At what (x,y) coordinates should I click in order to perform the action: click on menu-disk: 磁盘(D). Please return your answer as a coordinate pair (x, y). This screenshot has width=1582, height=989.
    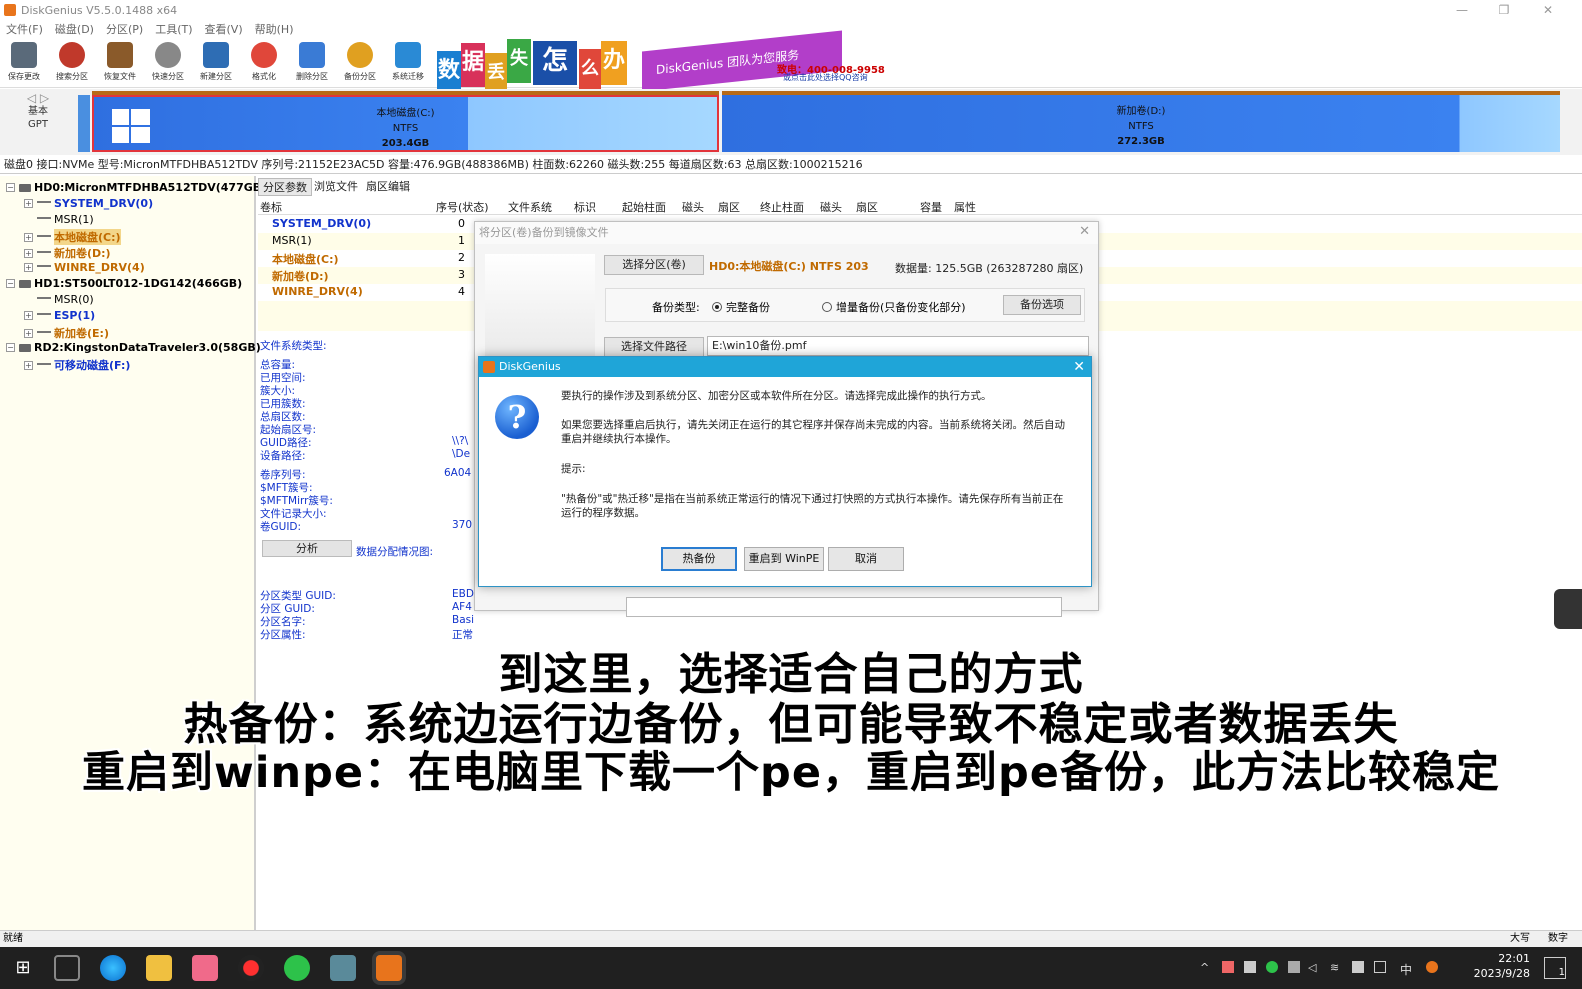
    Looking at the image, I should click on (74, 29).